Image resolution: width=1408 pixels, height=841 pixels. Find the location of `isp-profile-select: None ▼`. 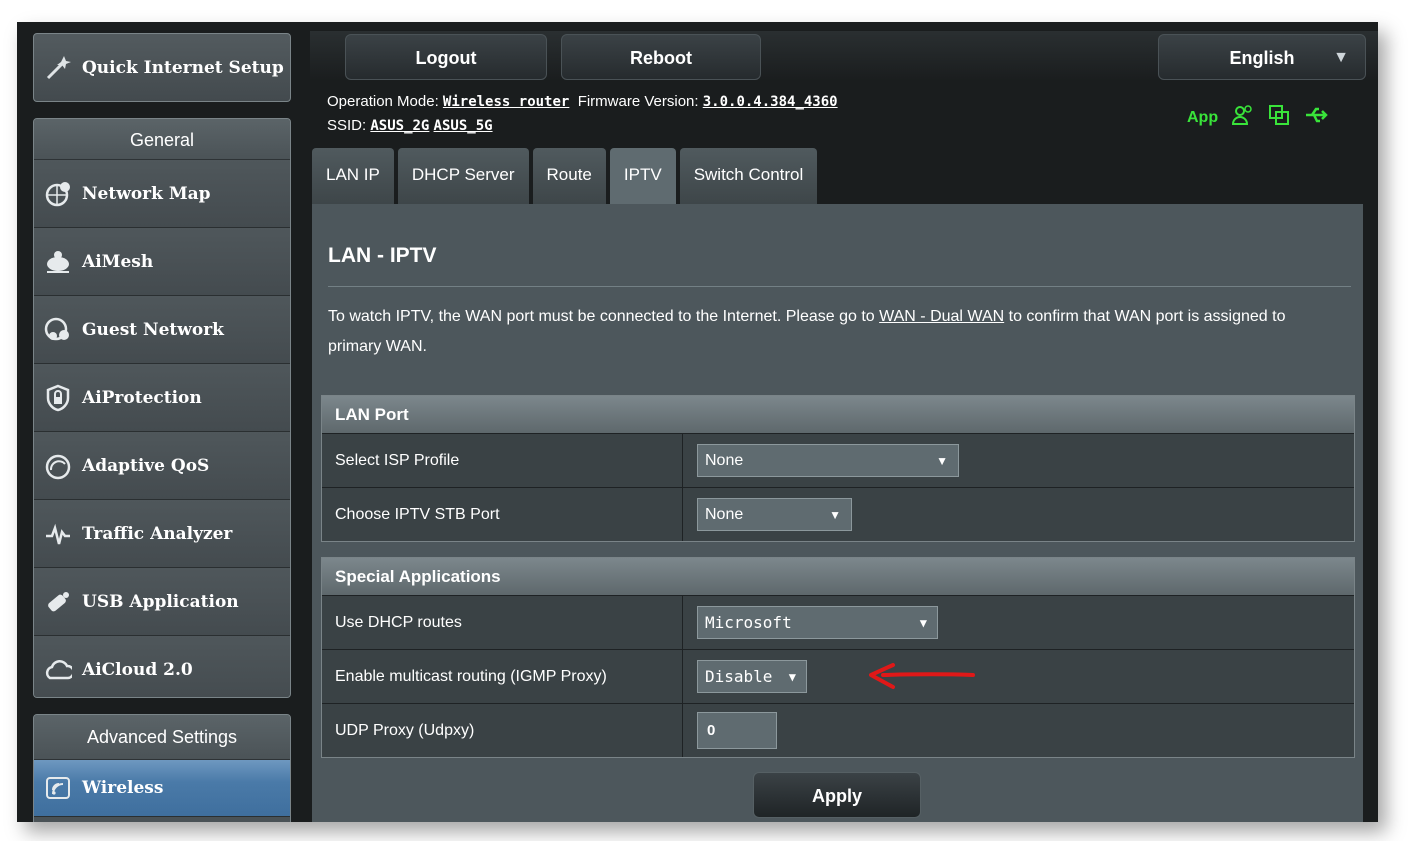

isp-profile-select: None ▼ is located at coordinates (828, 460).